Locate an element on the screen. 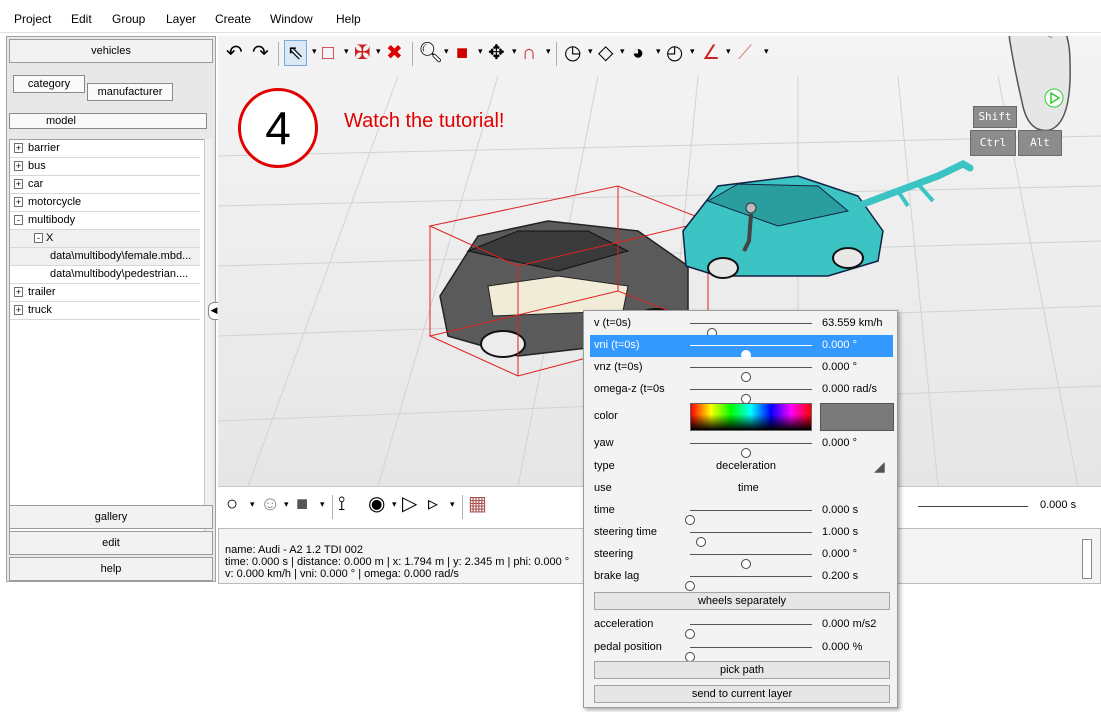 The width and height of the screenshot is (1101, 712). vni-slider is located at coordinates (751, 352).